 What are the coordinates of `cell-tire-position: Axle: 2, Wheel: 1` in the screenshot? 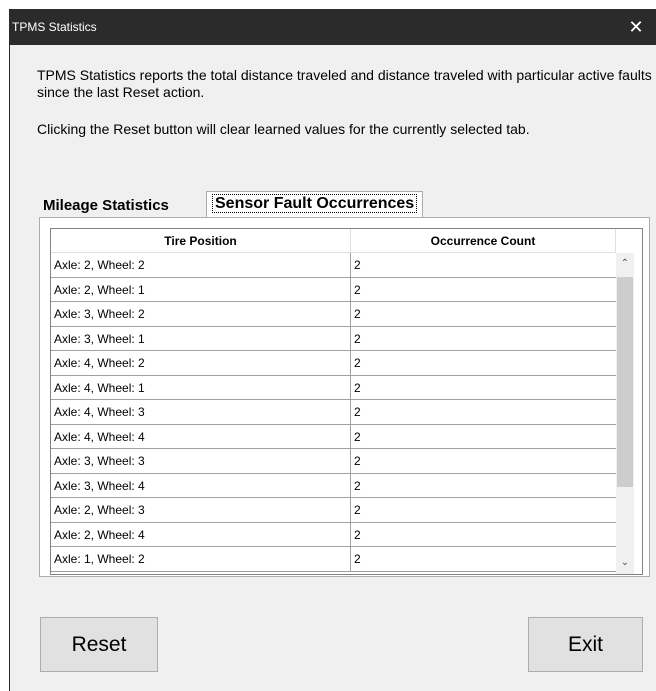 It's located at (201, 289).